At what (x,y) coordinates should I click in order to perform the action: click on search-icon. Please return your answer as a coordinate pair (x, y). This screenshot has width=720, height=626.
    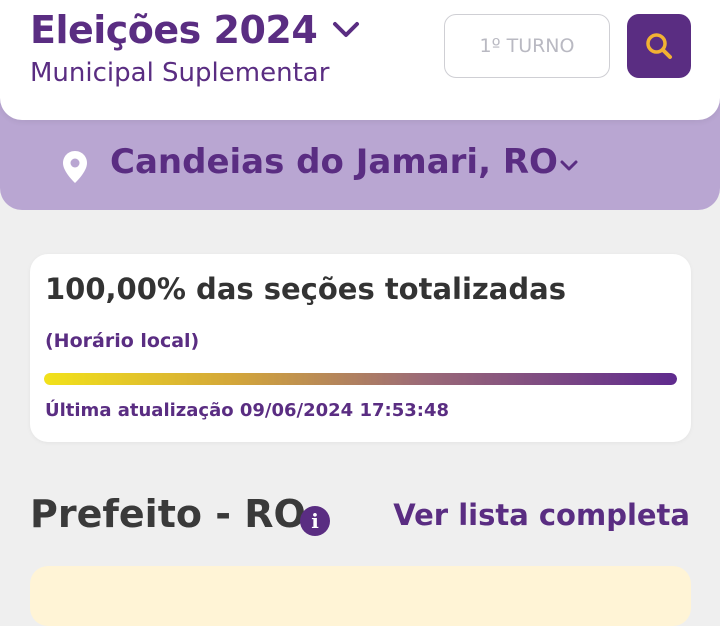
    Looking at the image, I should click on (659, 46).